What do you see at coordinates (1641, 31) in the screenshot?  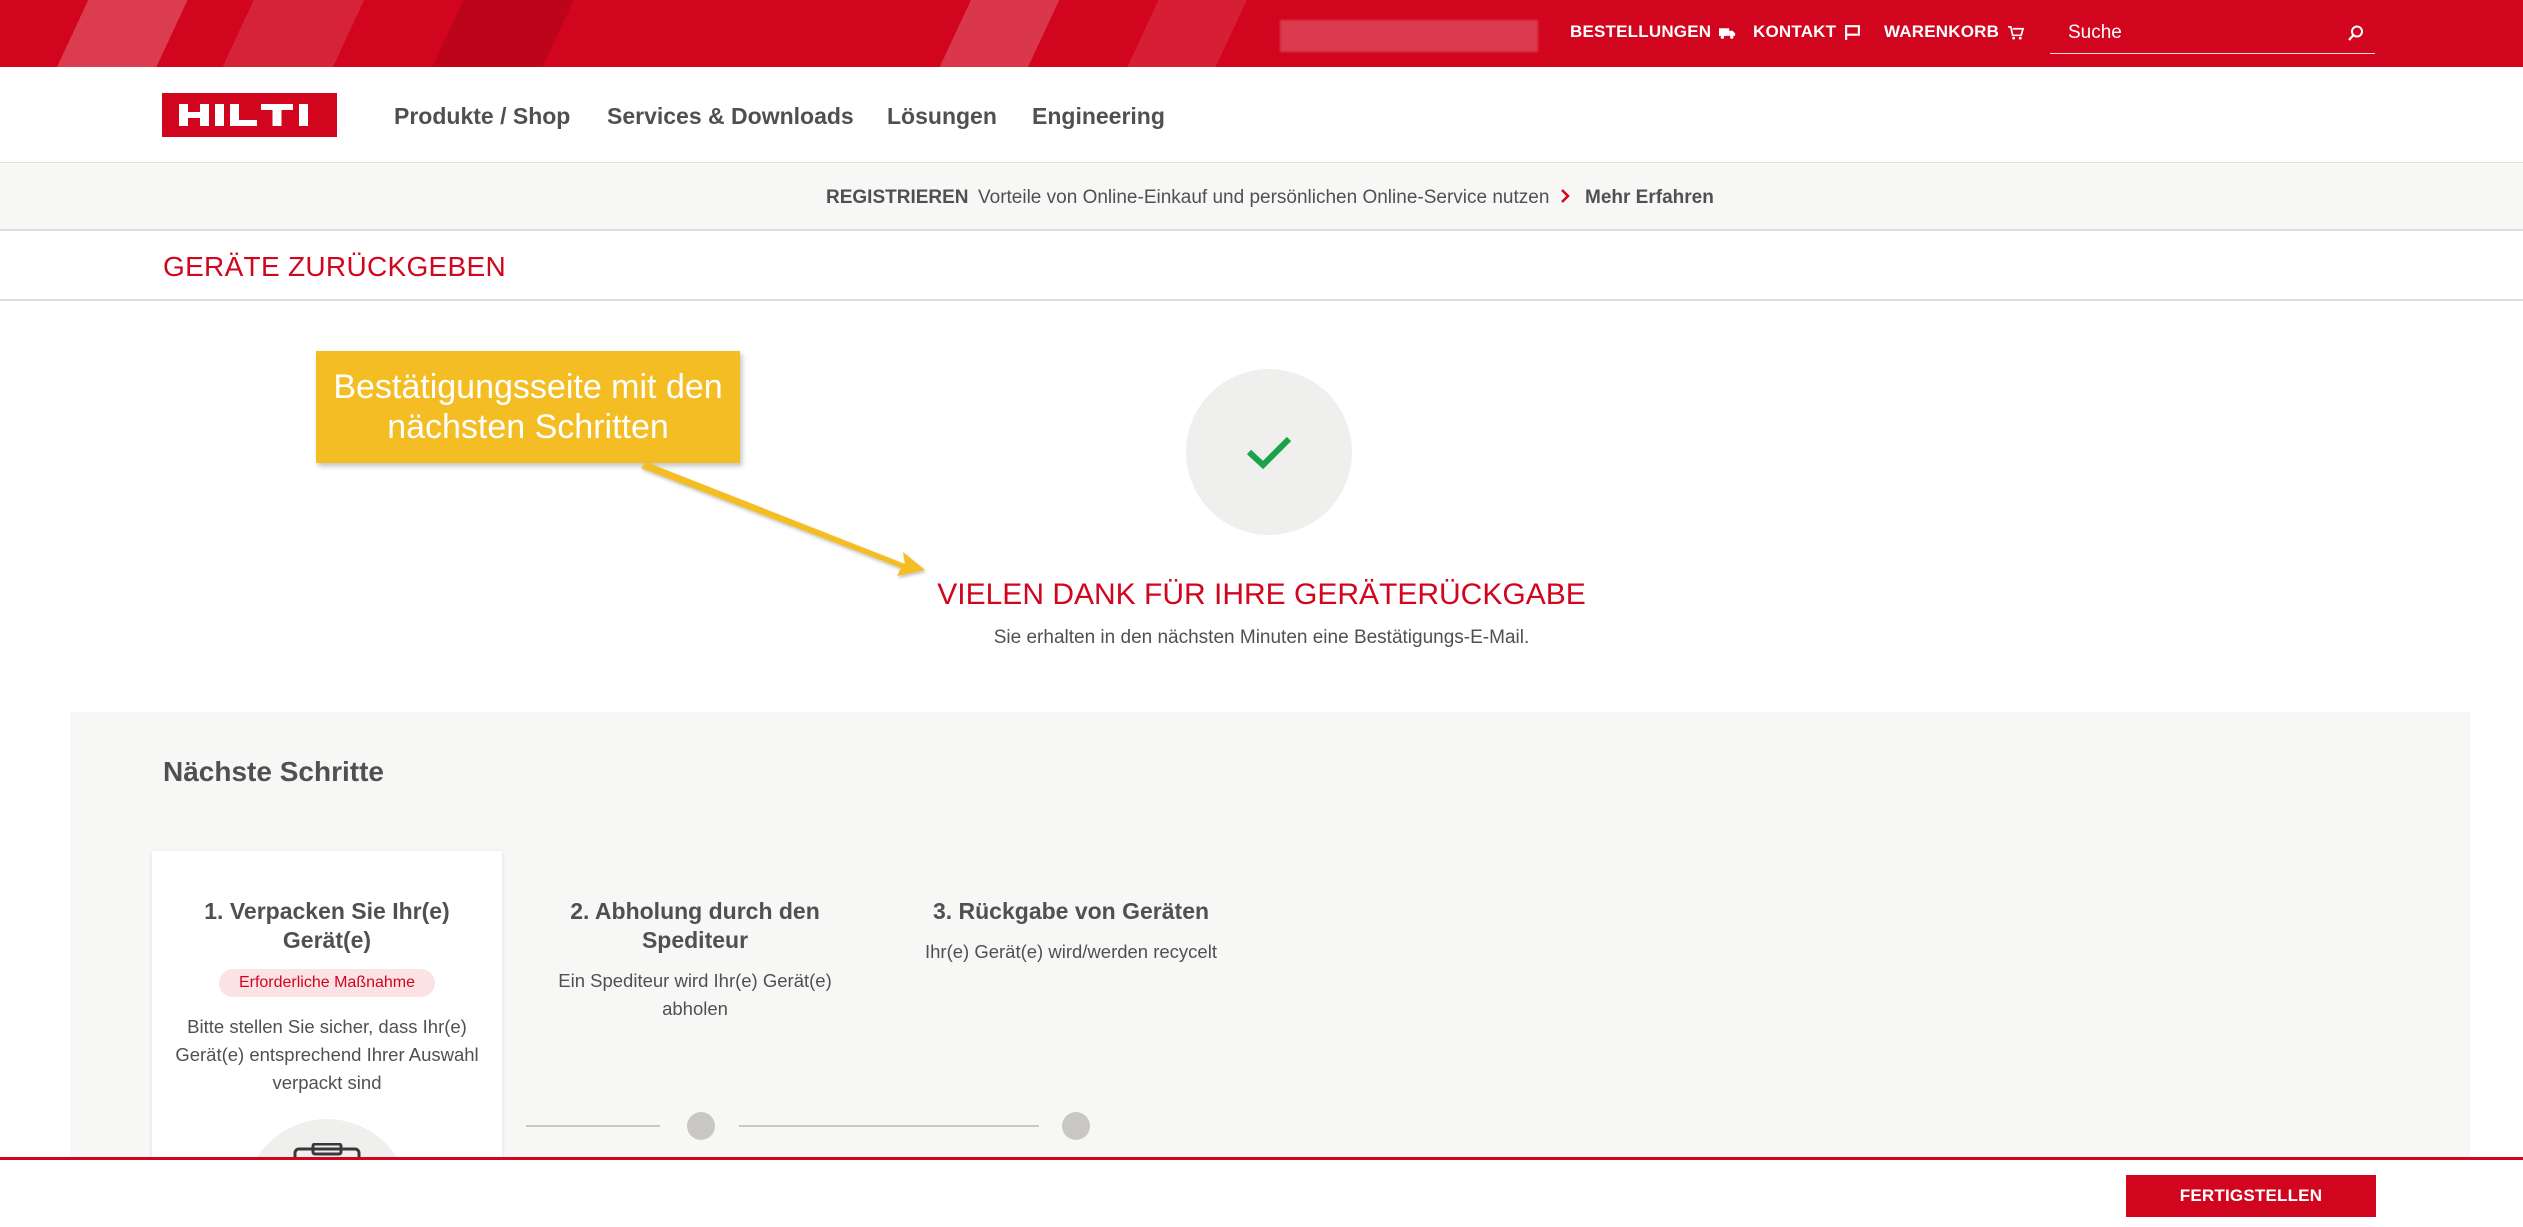 I see `orders-label: BESTELLUNGEN` at bounding box center [1641, 31].